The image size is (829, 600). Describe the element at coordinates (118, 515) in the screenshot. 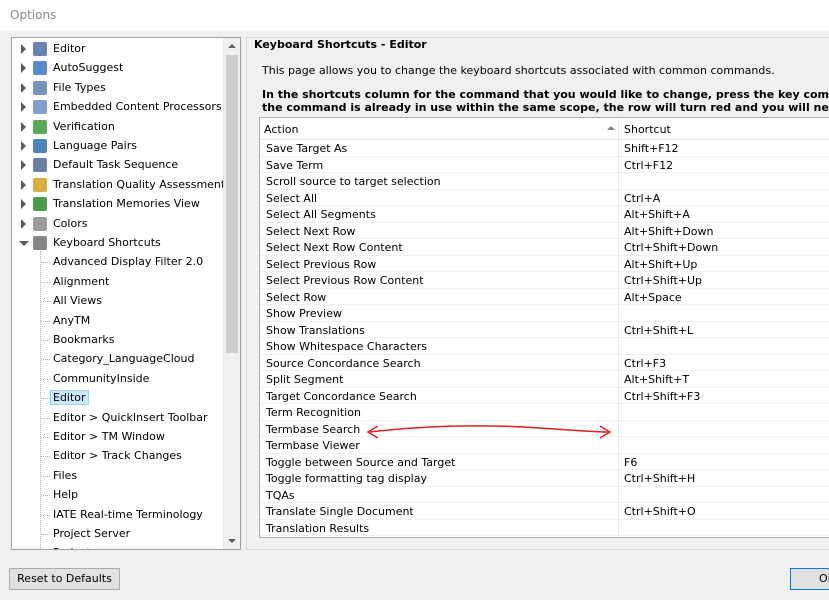

I see `tree-item: IATE Real-time Terminology` at that location.